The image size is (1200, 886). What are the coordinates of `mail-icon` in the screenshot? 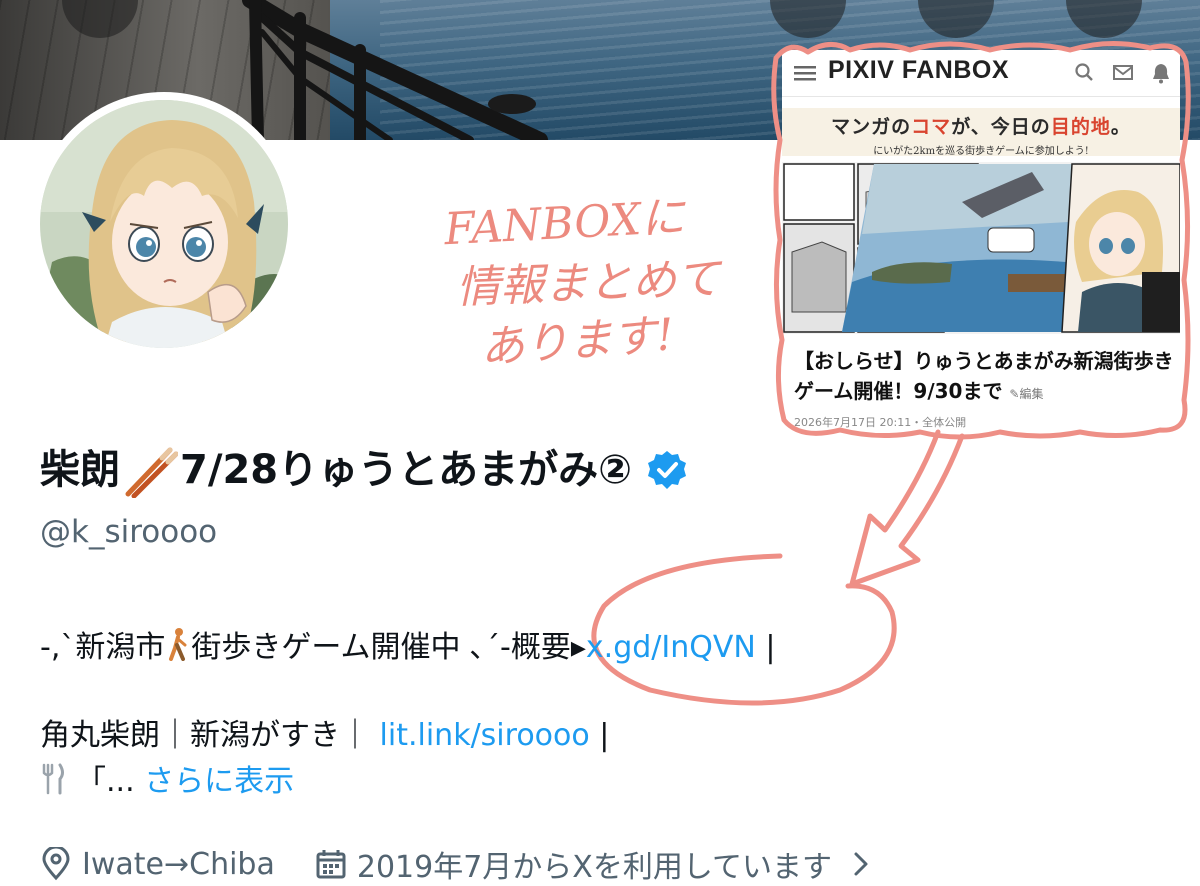 It's located at (1123, 72).